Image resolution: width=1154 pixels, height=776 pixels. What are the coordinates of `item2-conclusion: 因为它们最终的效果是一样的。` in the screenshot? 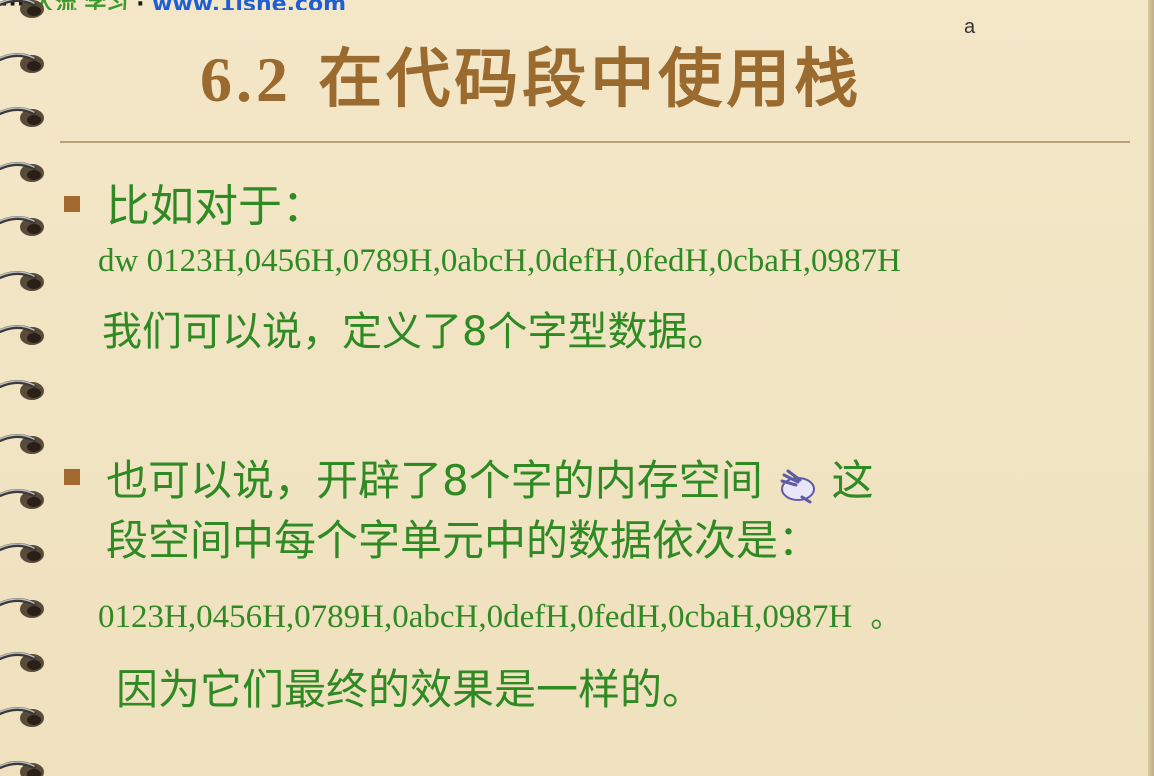 It's located at (410, 689).